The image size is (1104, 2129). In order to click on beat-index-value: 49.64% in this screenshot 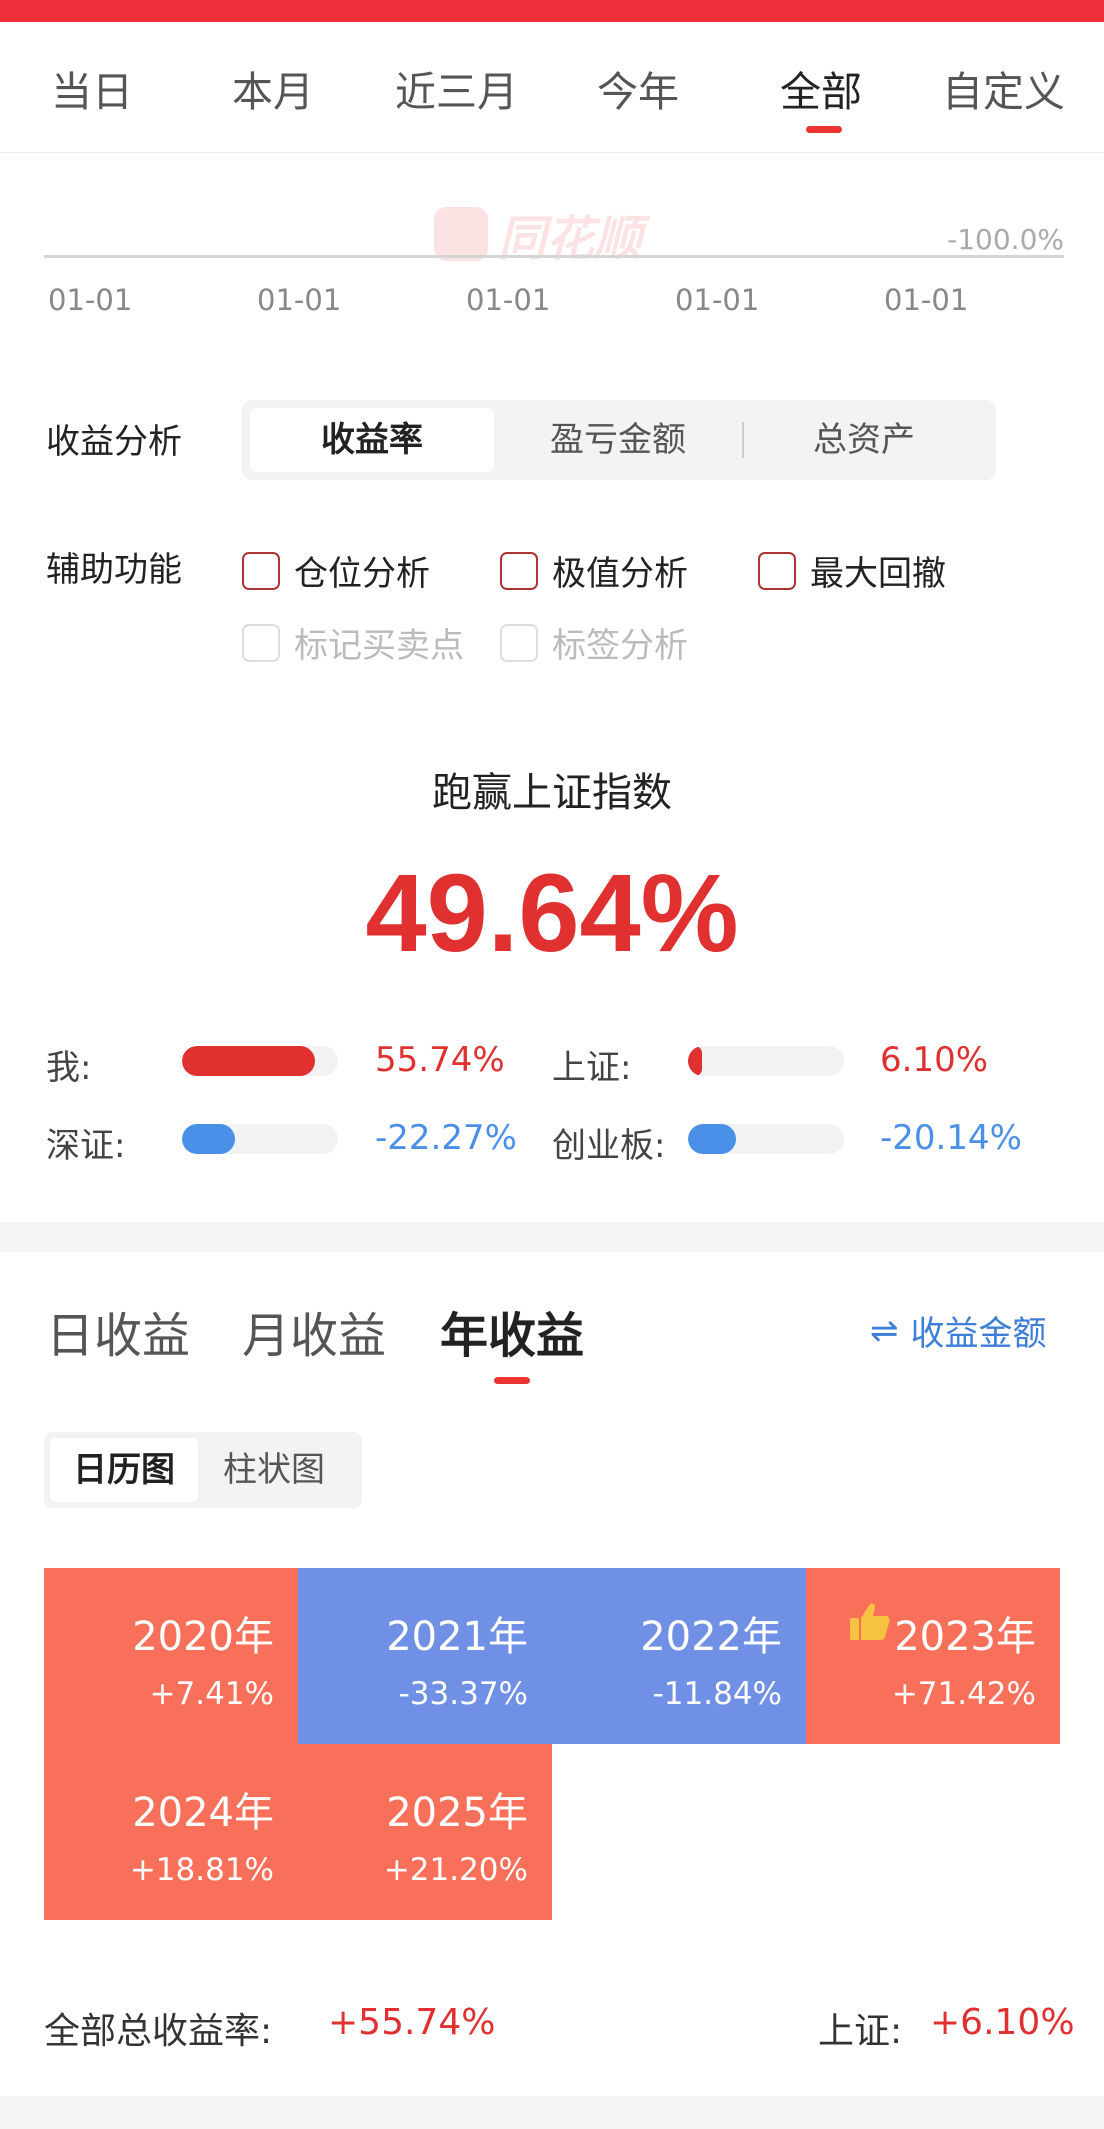, I will do `click(552, 913)`.